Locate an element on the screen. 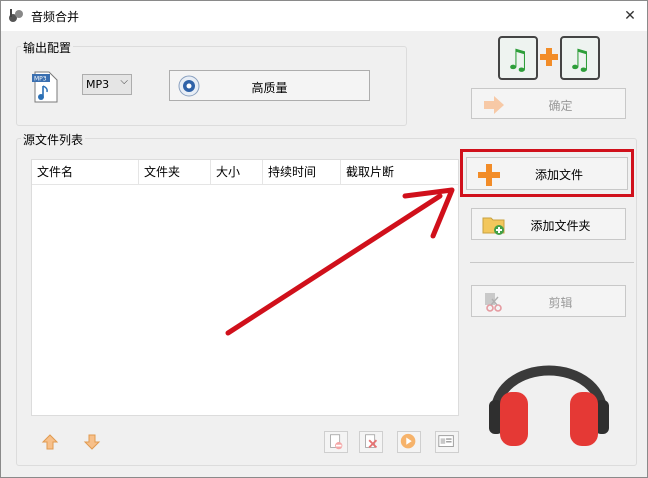 The image size is (648, 478). headphones-icon is located at coordinates (549, 405).